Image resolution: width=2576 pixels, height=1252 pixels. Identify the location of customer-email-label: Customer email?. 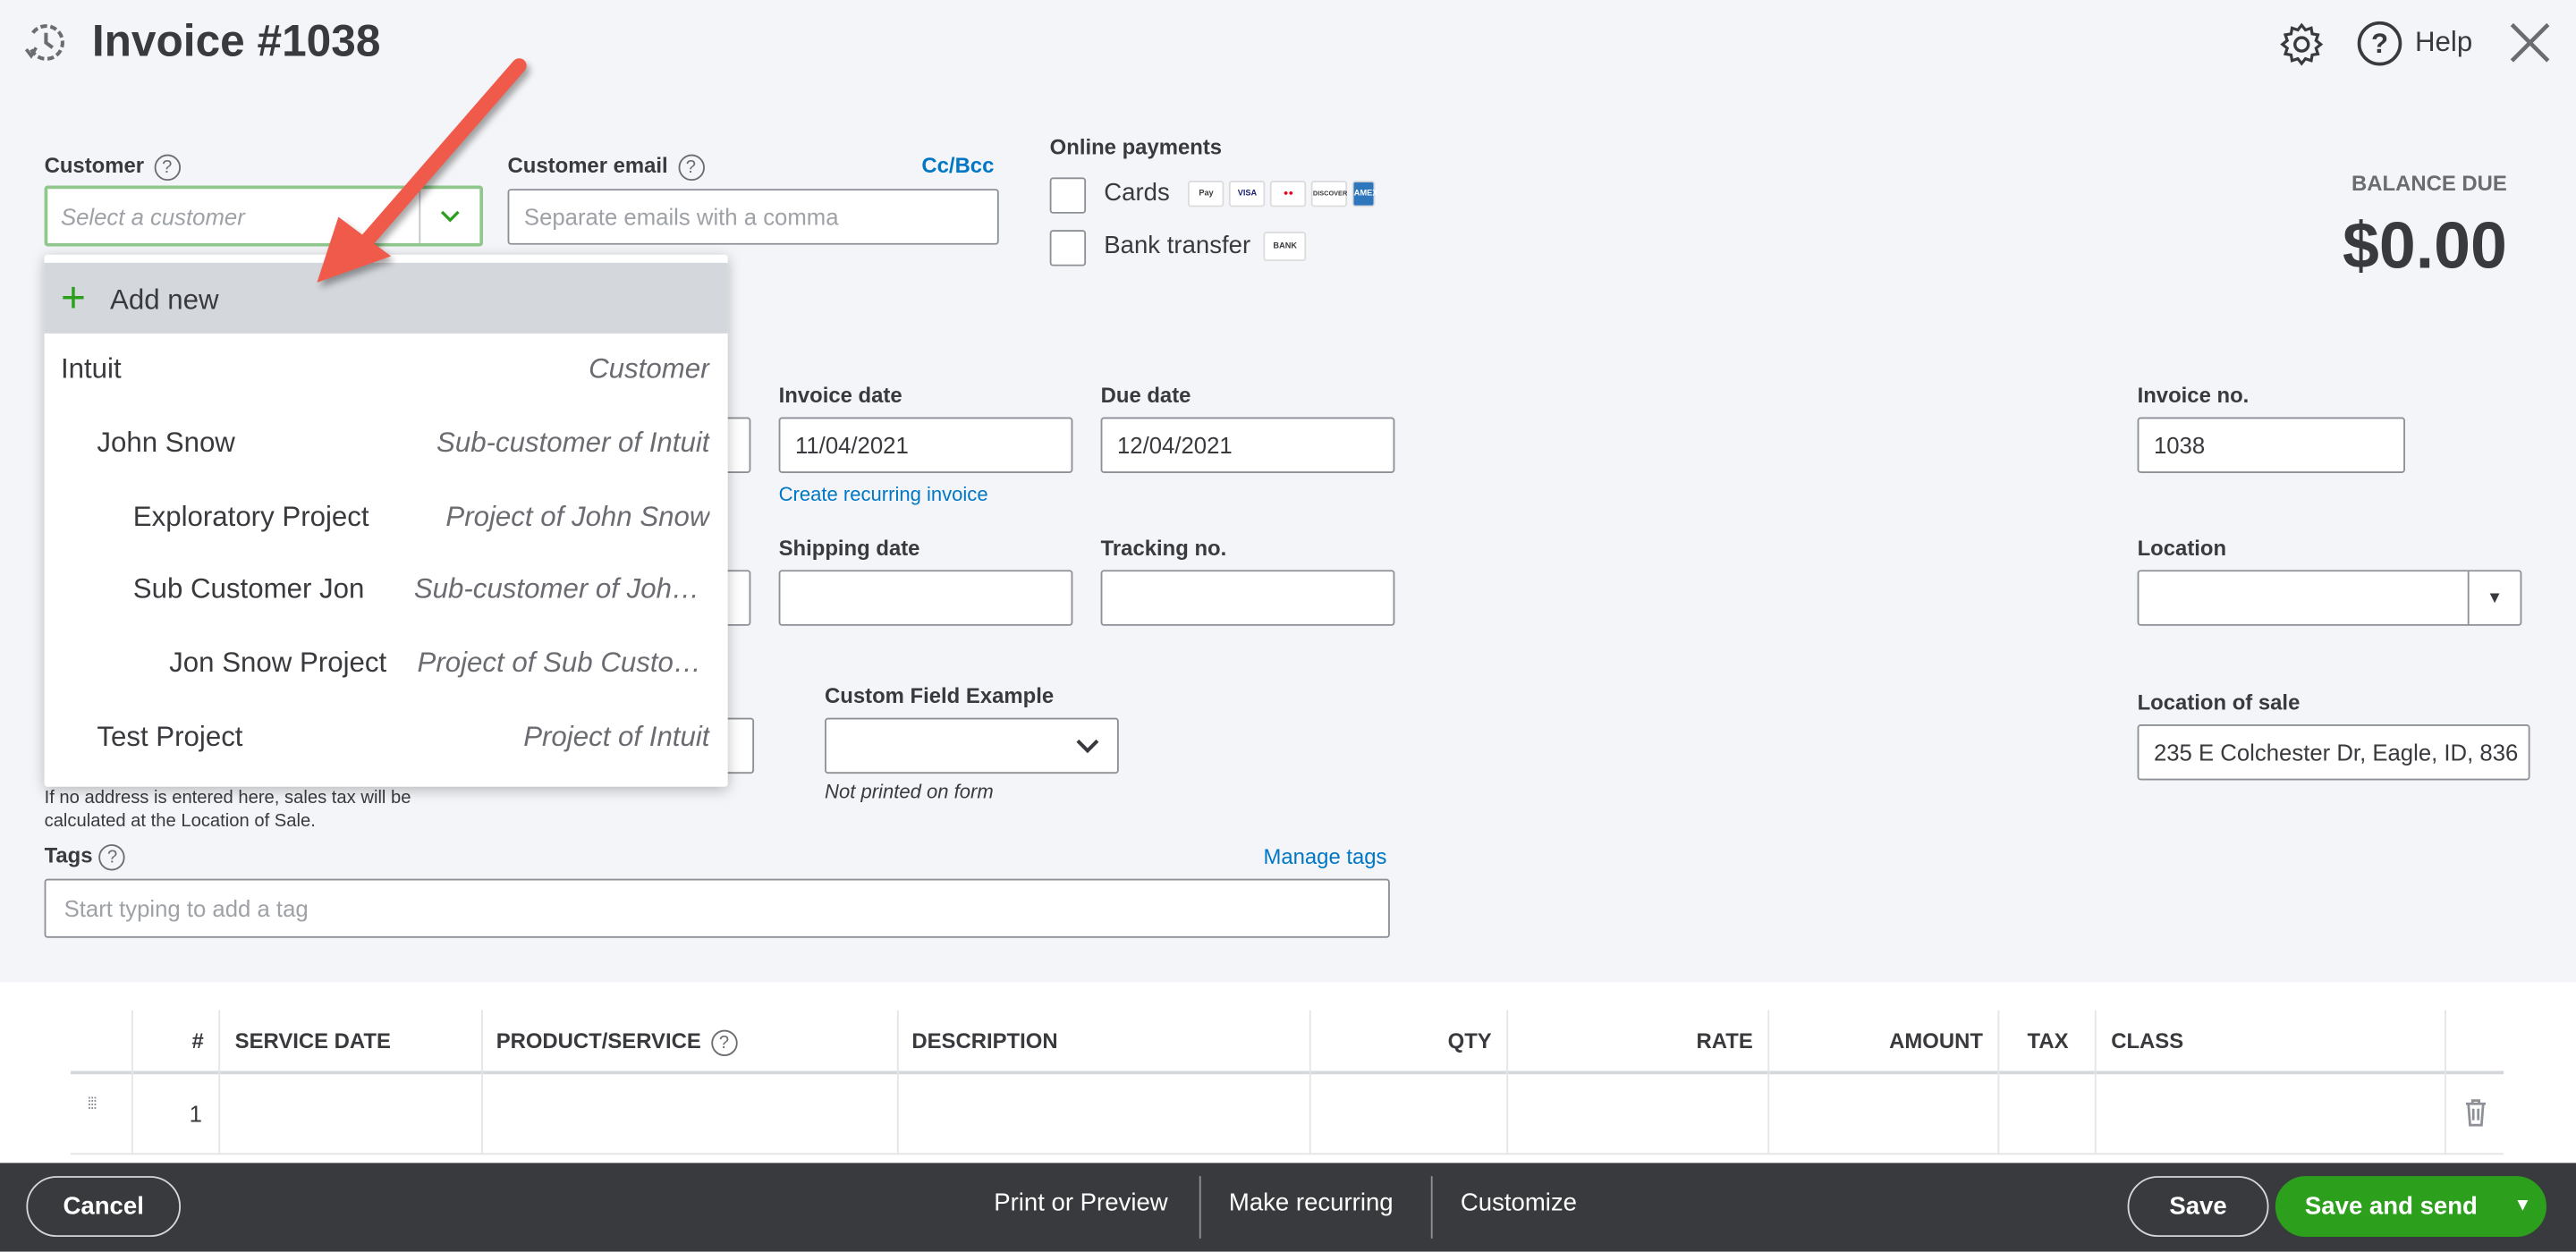
(606, 166).